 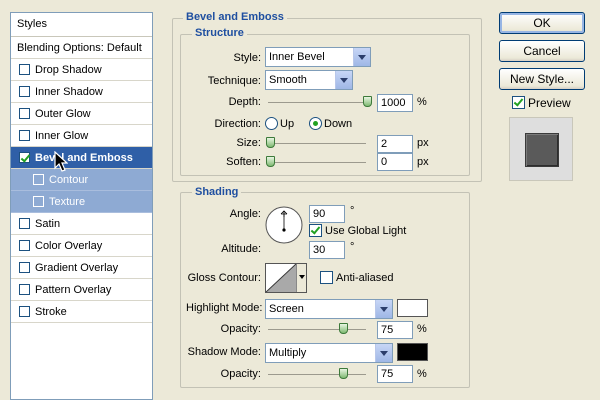 I want to click on use-global-light-checkbox, so click(x=315, y=230).